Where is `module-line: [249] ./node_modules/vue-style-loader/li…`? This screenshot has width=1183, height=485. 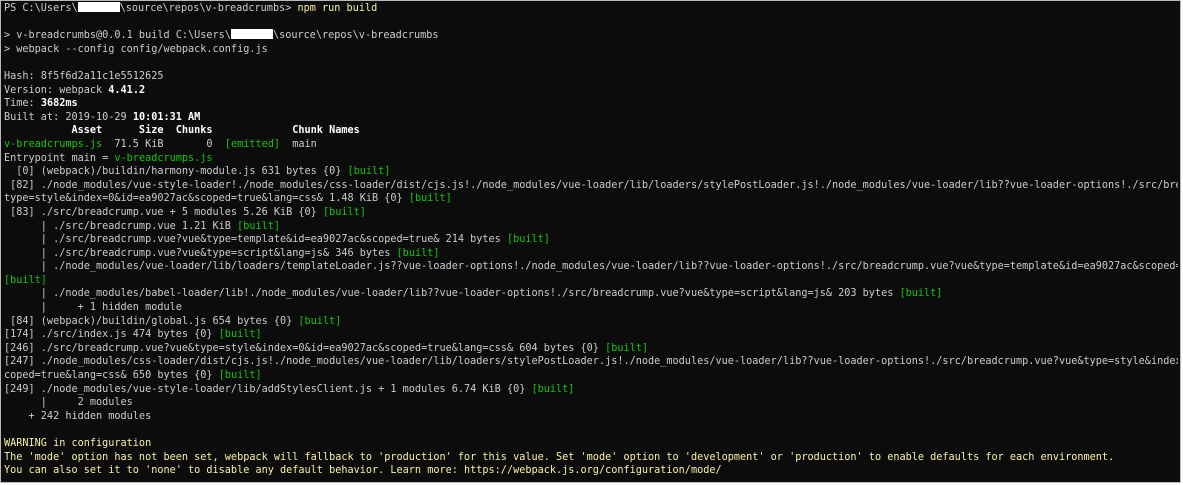 module-line: [249] ./node_modules/vue-style-loader/li… is located at coordinates (590, 390).